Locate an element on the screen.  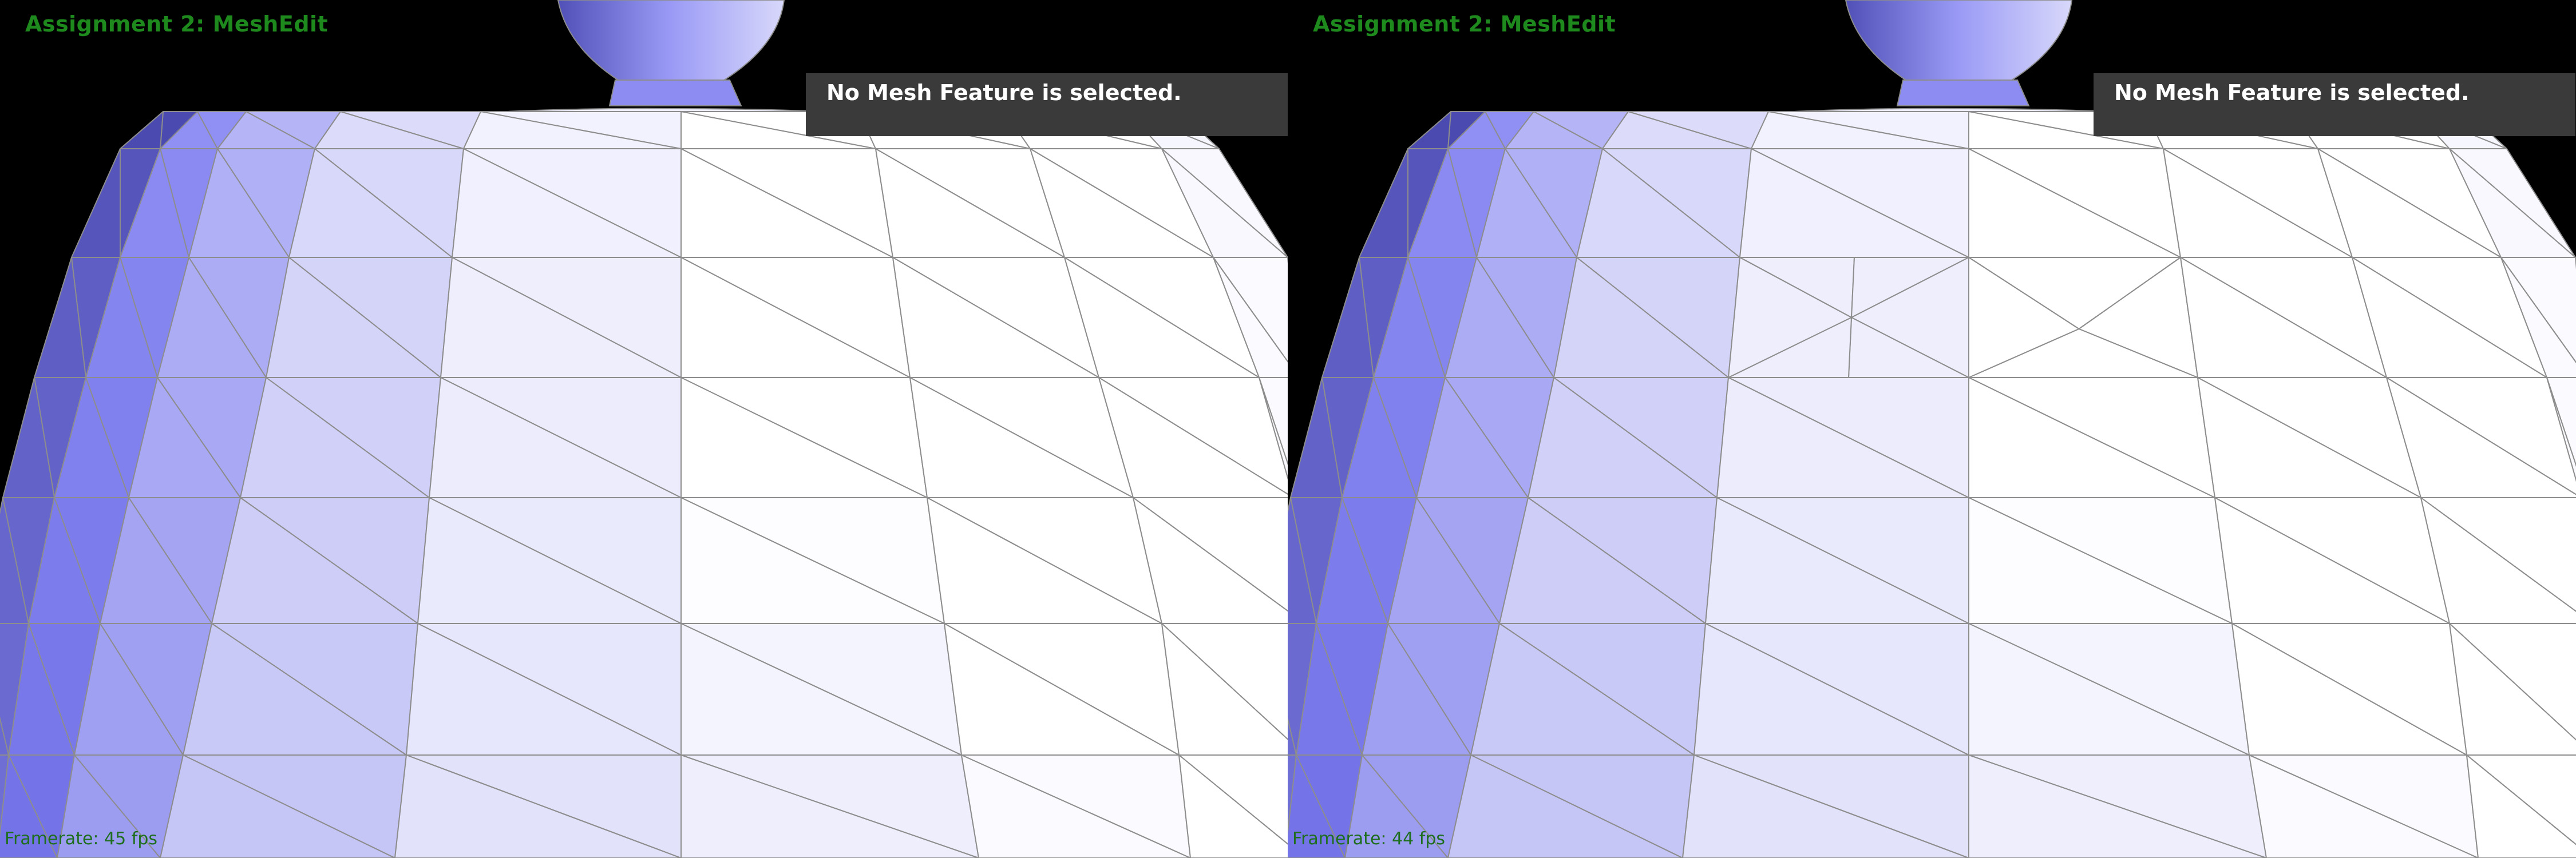
framerate-label: Framerate: 44 fps is located at coordinates (1368, 839).